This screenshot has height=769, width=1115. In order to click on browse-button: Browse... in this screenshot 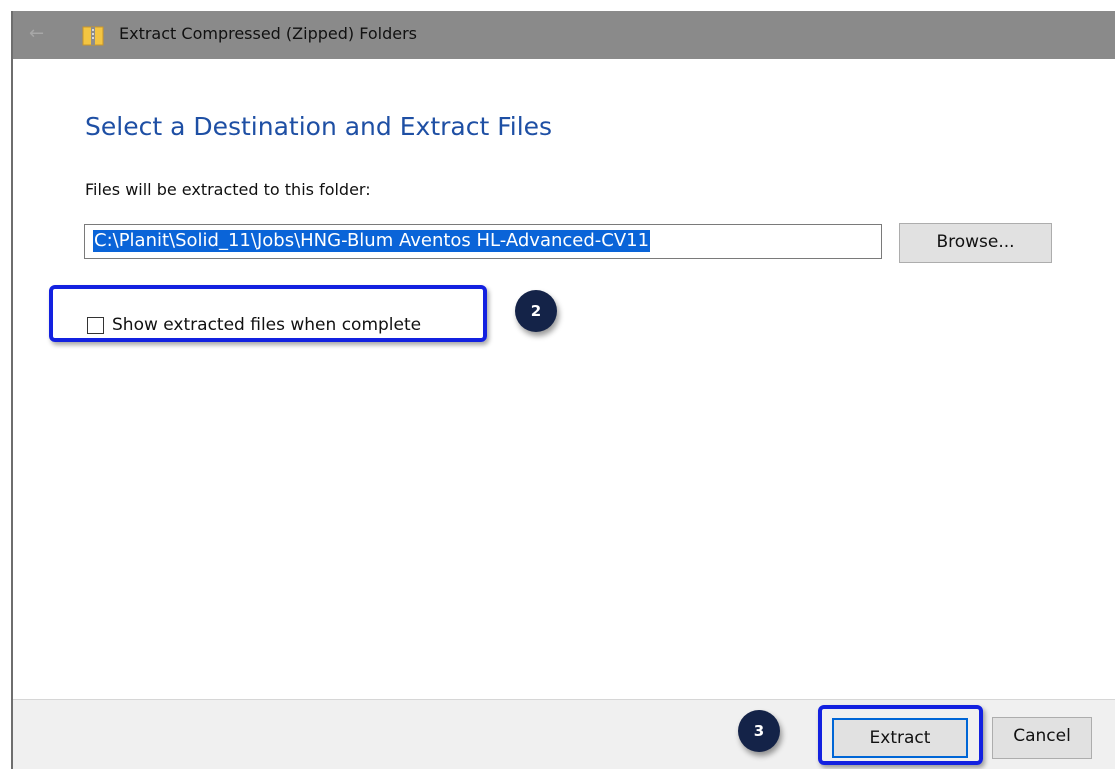, I will do `click(975, 243)`.